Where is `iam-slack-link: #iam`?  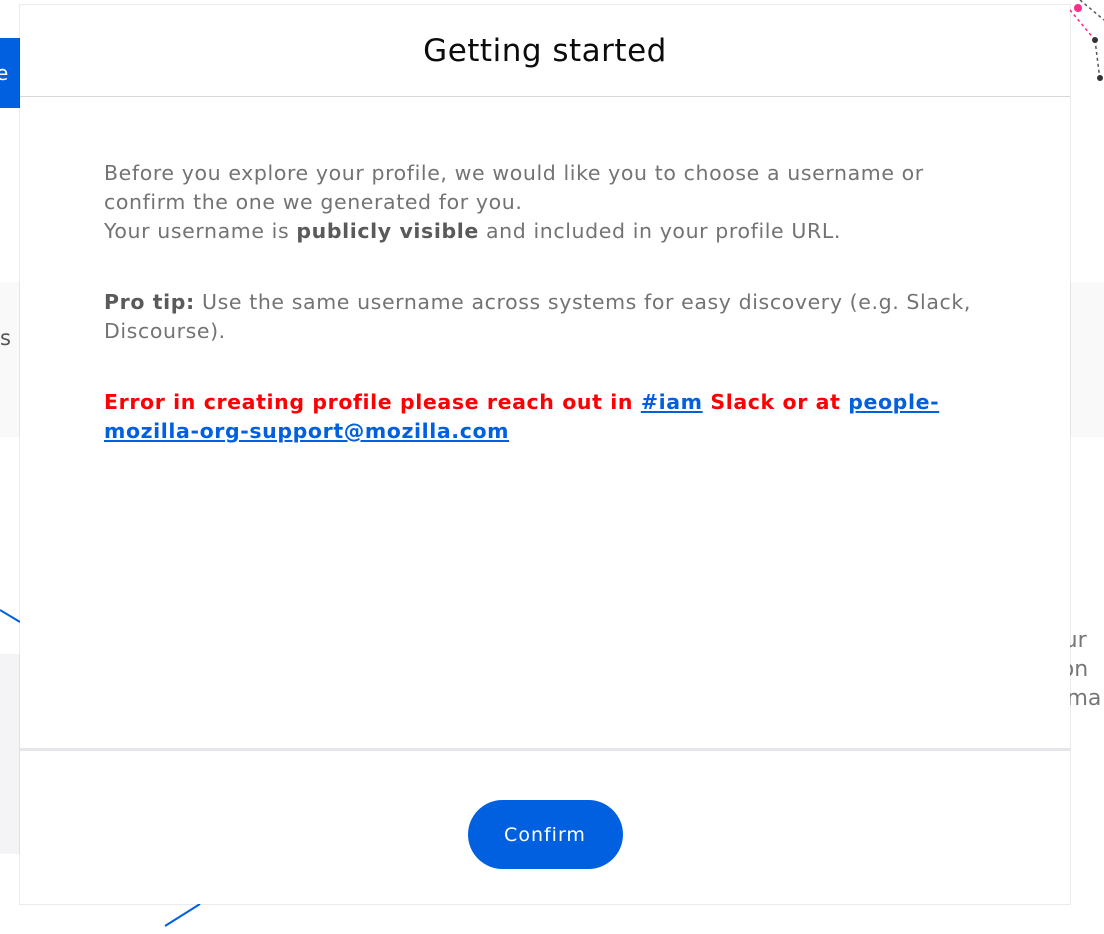
iam-slack-link: #iam is located at coordinates (672, 402).